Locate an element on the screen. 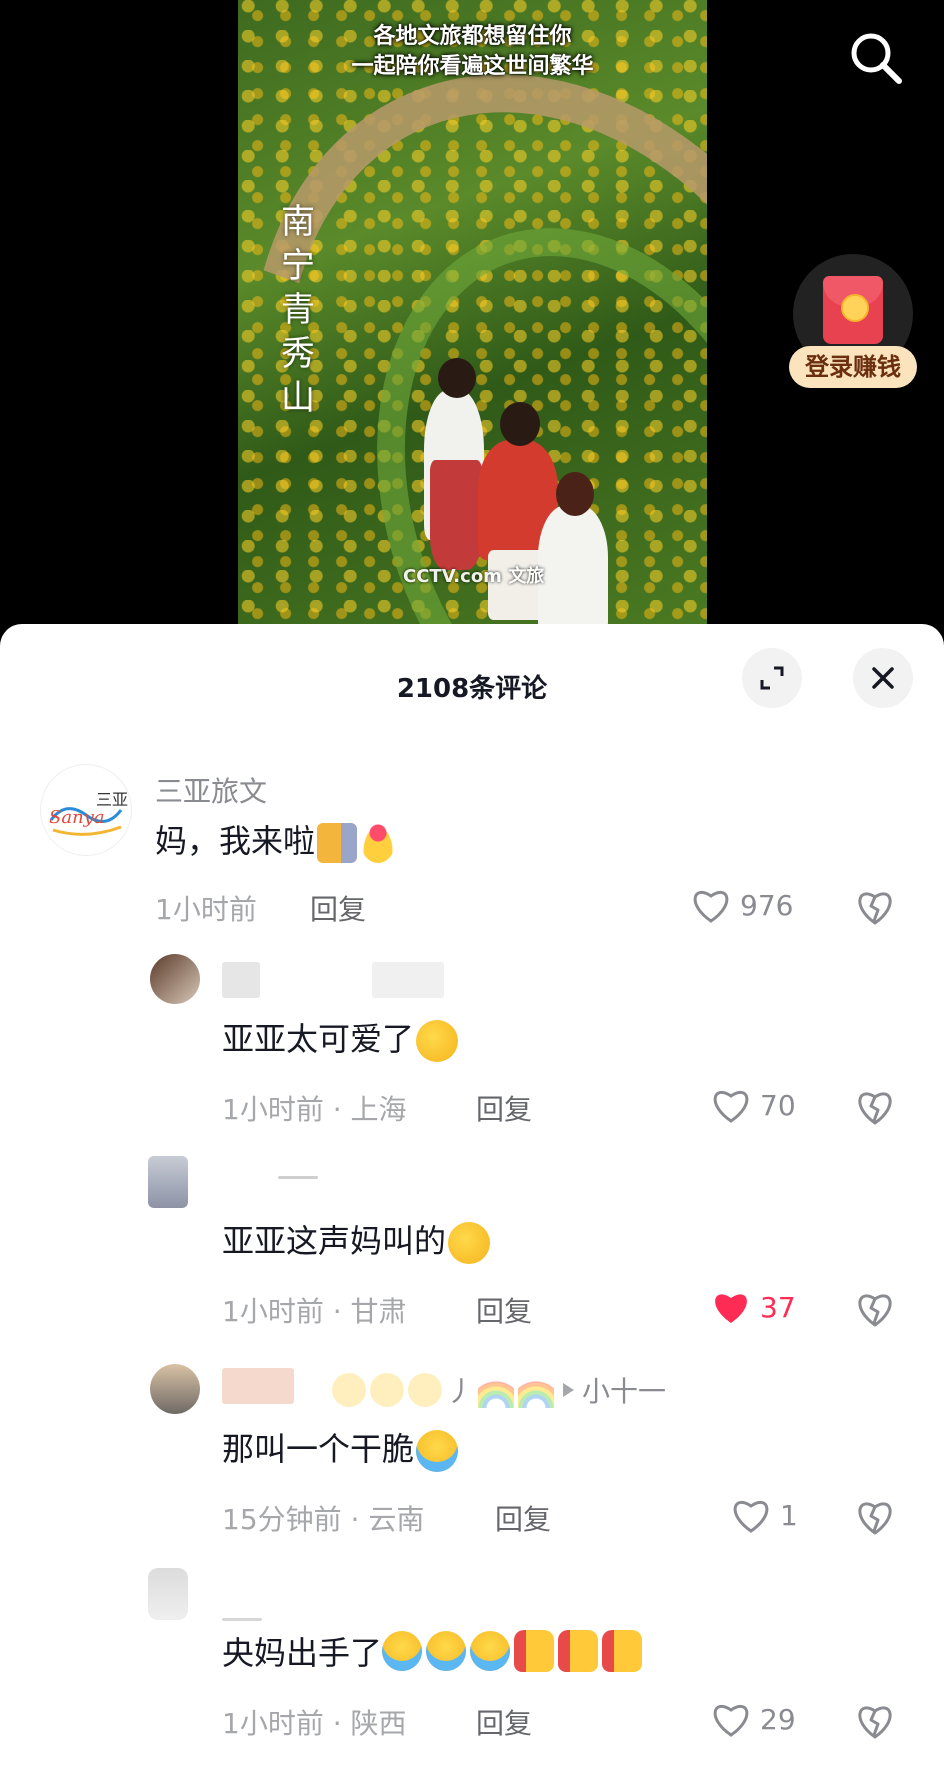  comment-text: 妈，我来啦 is located at coordinates (275, 839).